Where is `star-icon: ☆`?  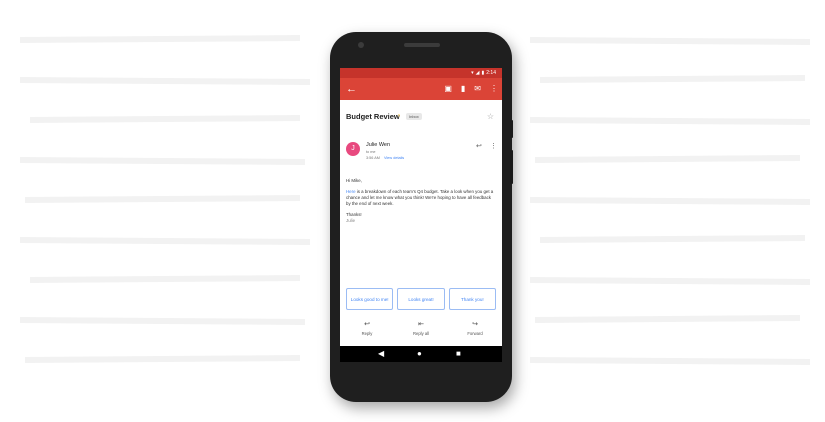 star-icon: ☆ is located at coordinates (490, 116).